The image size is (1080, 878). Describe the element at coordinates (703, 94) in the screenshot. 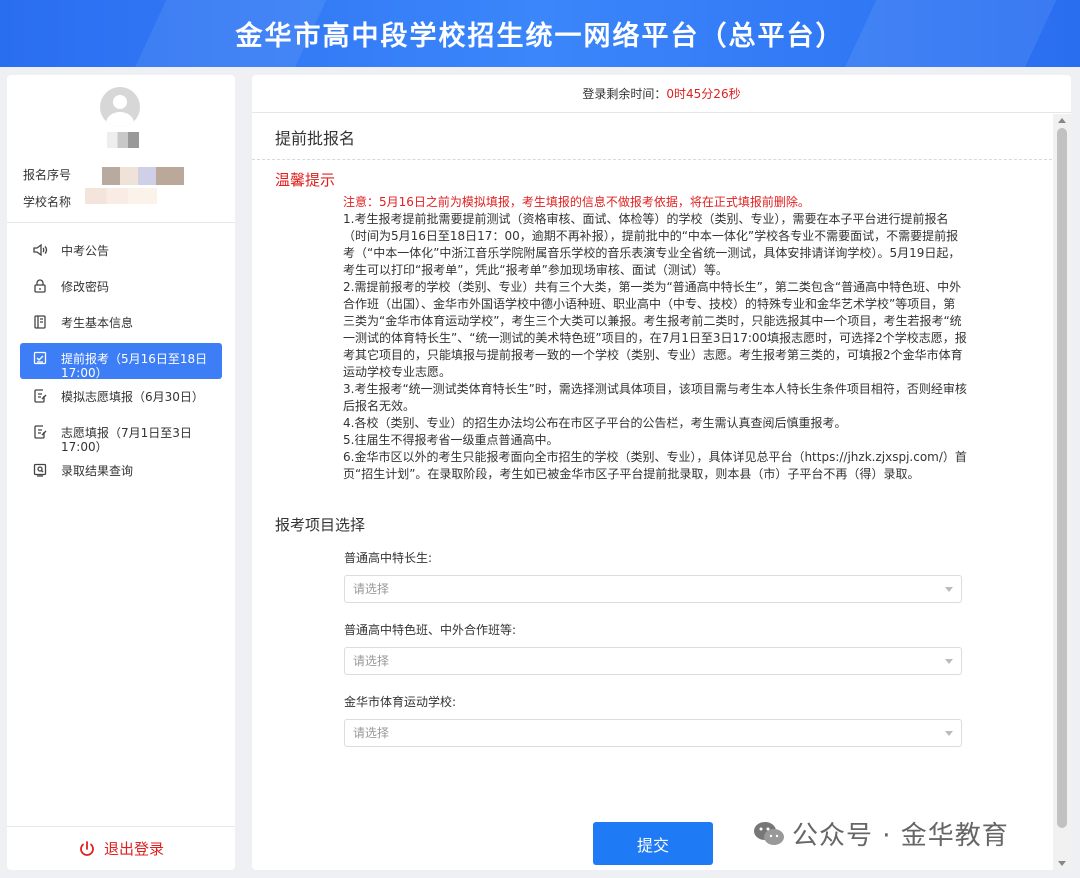

I see `timer-value: 0时45分26秒` at that location.